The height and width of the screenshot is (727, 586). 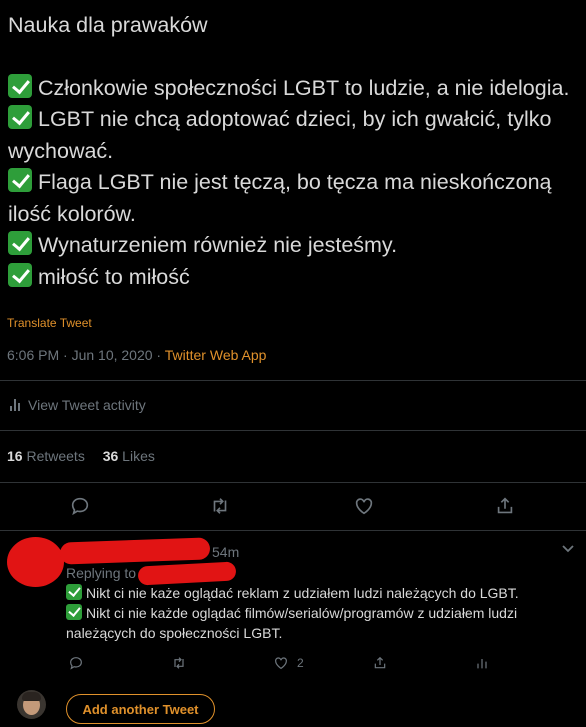 I want to click on chevron-down-icon, so click(x=568, y=549).